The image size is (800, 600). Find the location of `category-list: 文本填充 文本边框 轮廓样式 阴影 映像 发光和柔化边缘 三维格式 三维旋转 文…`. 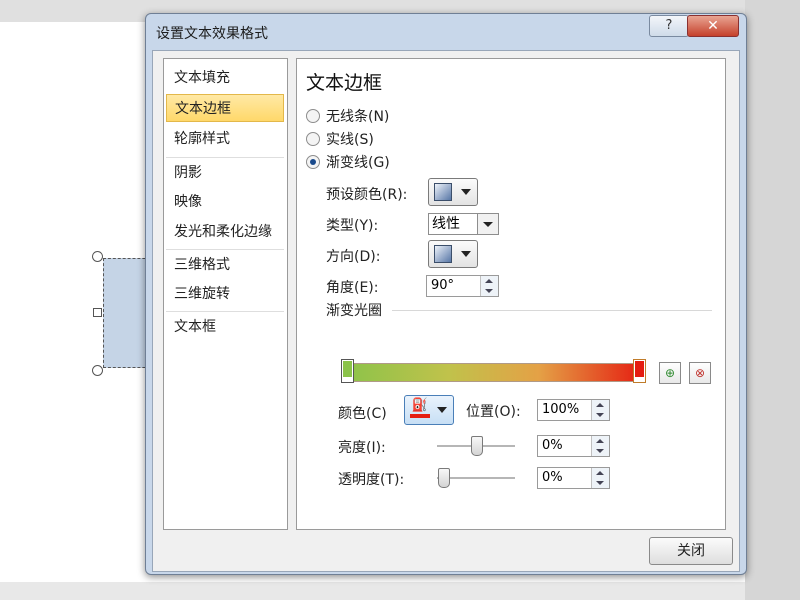

category-list: 文本填充 文本边框 轮廓样式 阴影 映像 发光和柔化边缘 三维格式 三维旋转 文… is located at coordinates (225, 294).